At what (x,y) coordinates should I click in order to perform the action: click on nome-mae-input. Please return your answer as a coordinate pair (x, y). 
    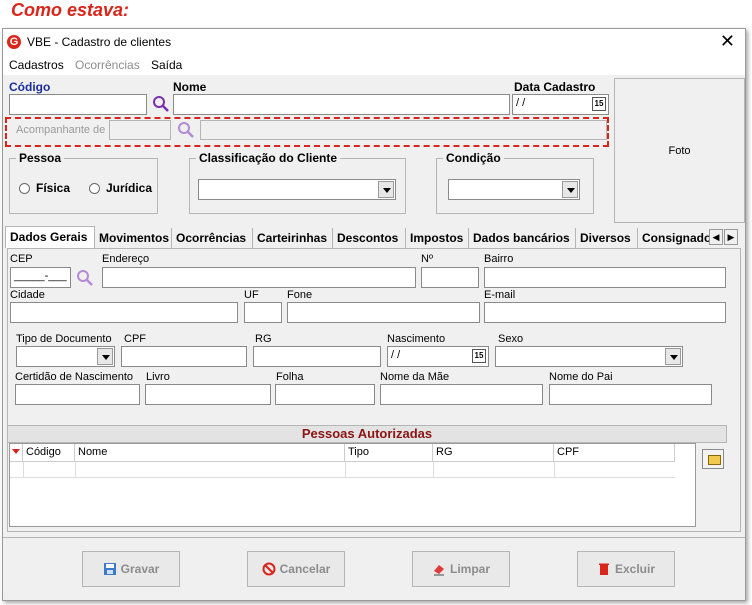
    Looking at the image, I should click on (461, 394).